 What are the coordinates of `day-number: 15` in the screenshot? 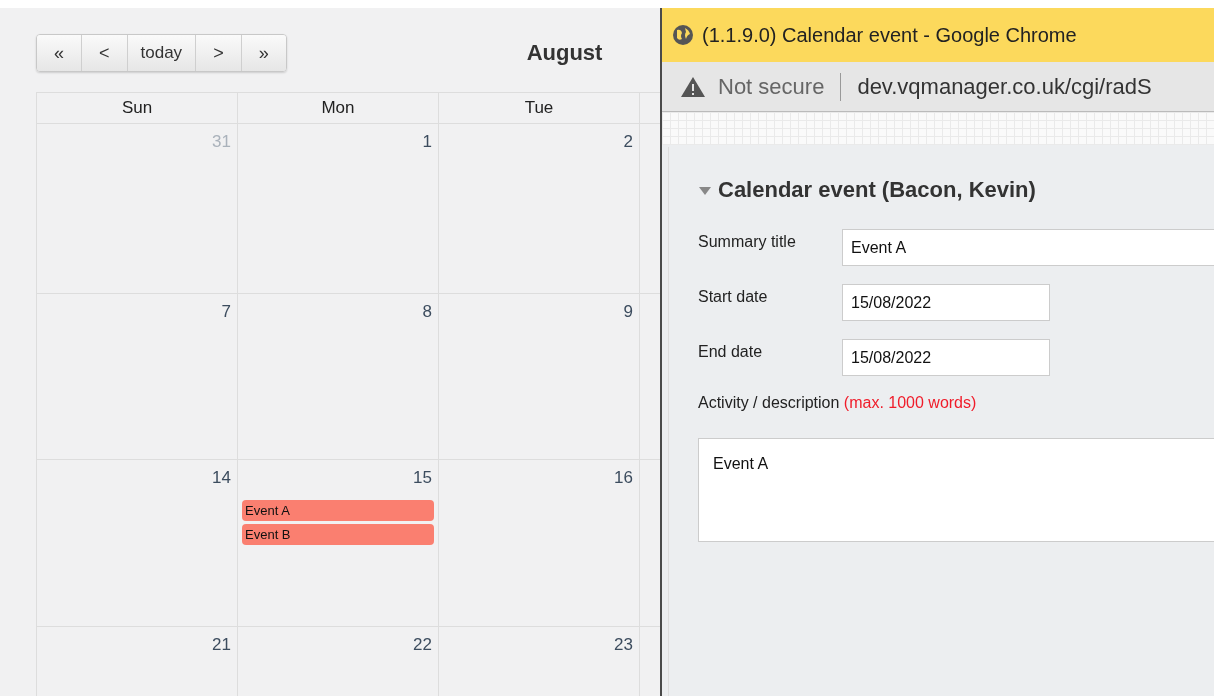 It's located at (423, 478).